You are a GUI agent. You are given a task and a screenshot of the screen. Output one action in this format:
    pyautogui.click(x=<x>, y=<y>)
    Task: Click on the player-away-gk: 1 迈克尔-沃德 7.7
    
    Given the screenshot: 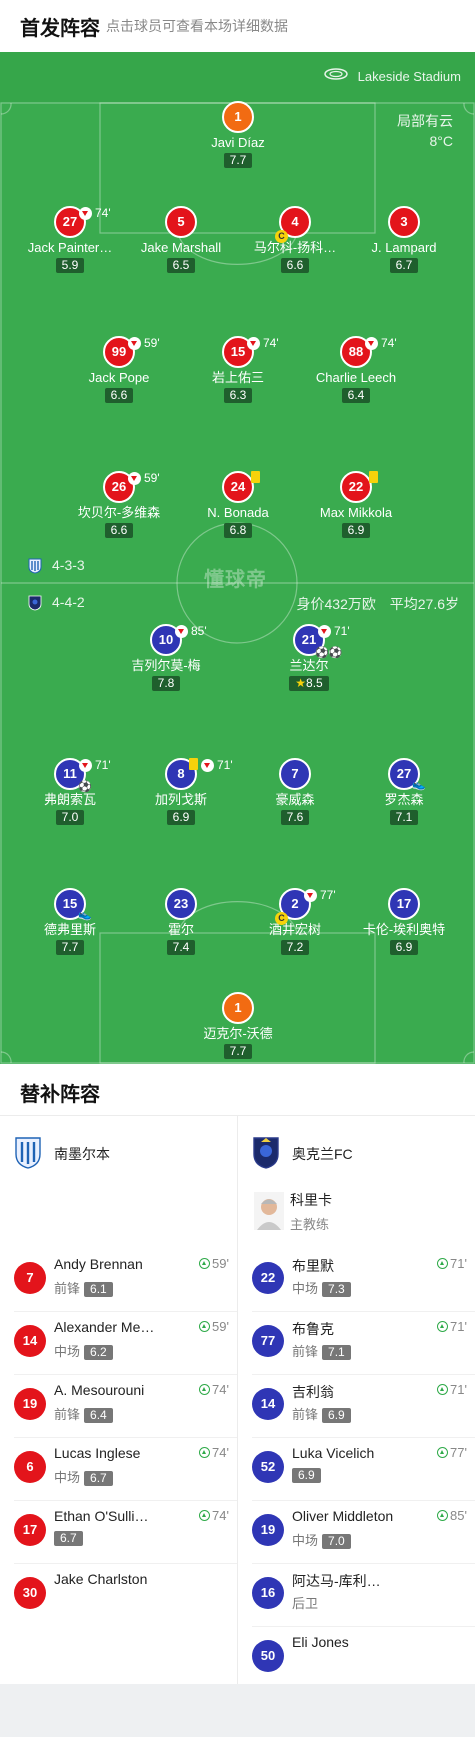 What is the action you would take?
    pyautogui.click(x=238, y=1026)
    